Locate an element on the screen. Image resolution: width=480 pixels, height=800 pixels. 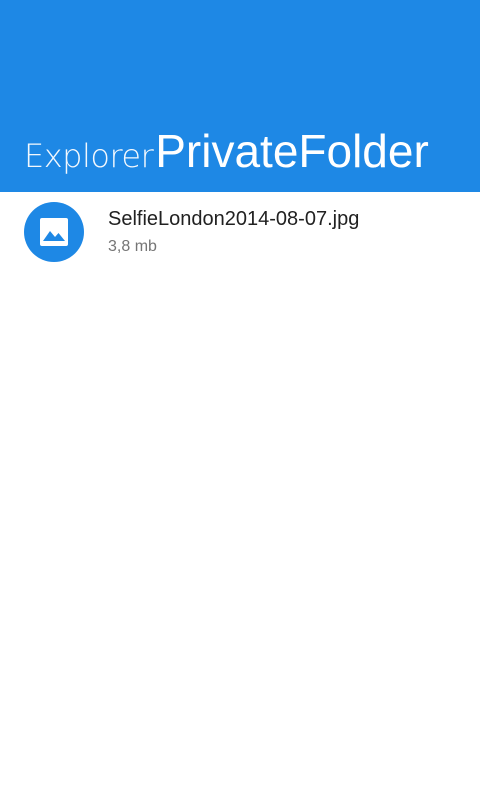
file-list-item: SelfieLondon2014-08-07.jpg 3,8 mb is located at coordinates (240, 232).